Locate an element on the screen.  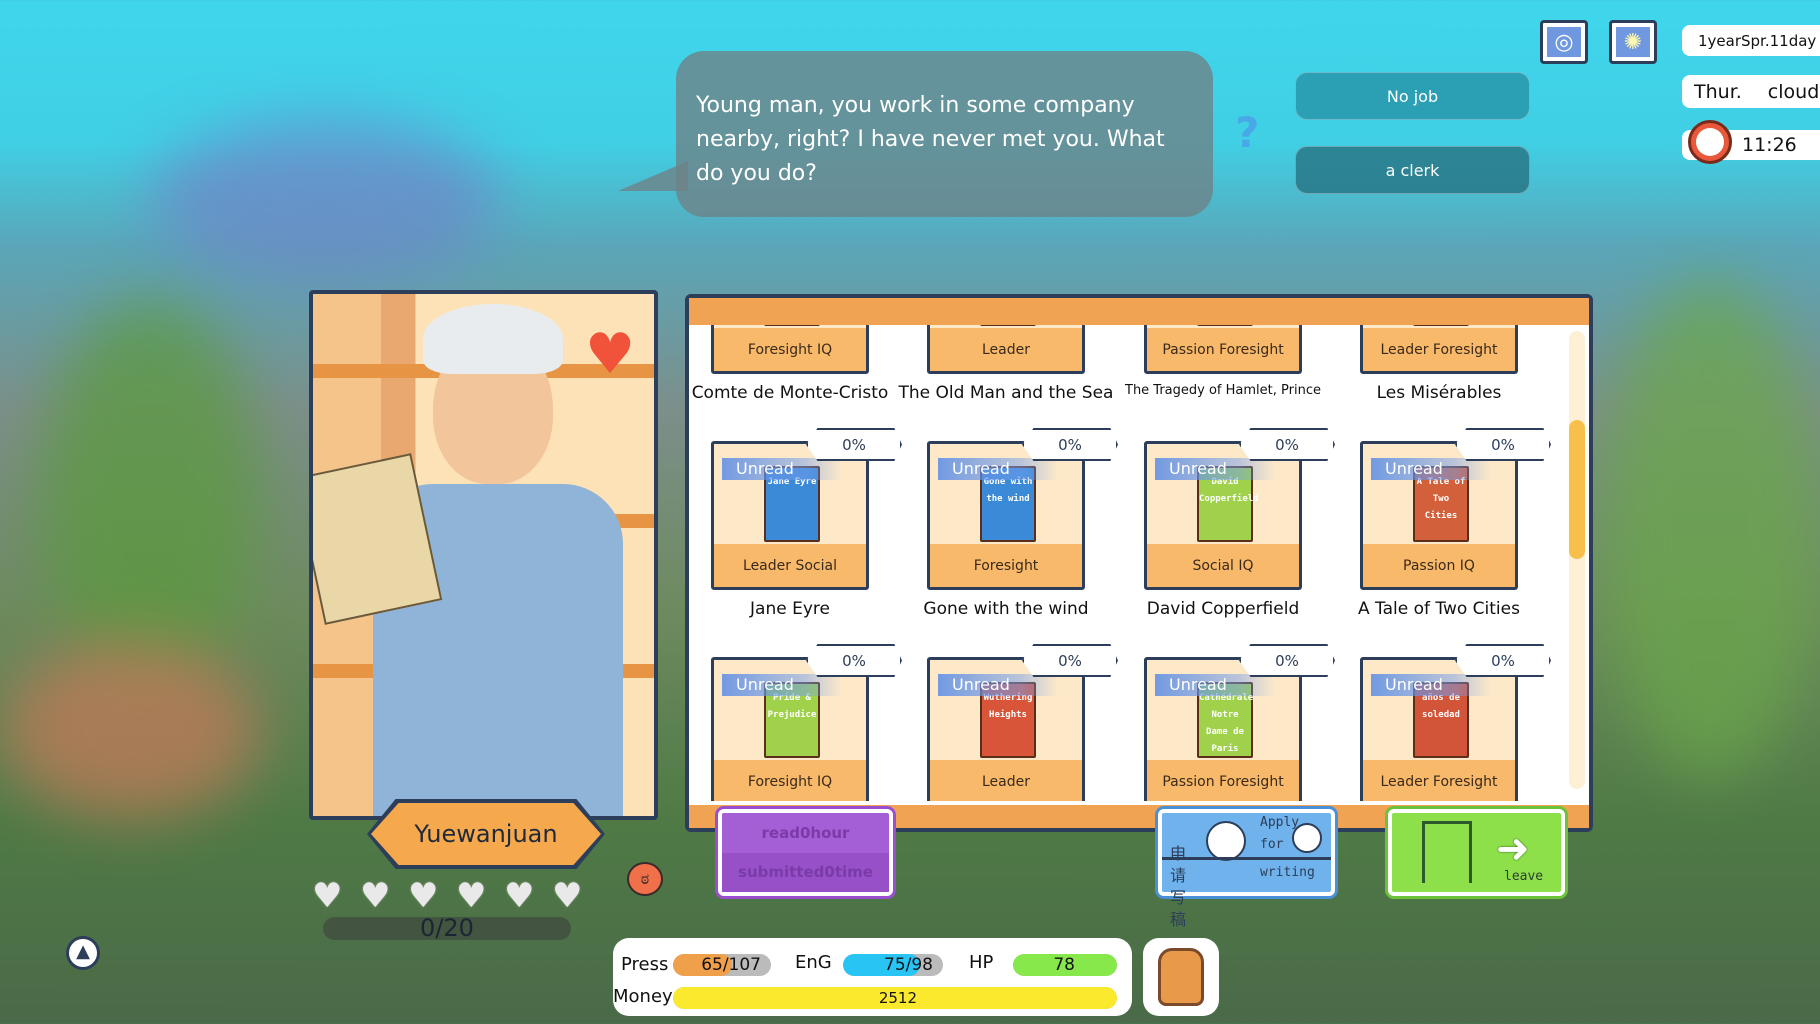
book-title: Comte de Monte-Cristo is located at coordinates (790, 393).